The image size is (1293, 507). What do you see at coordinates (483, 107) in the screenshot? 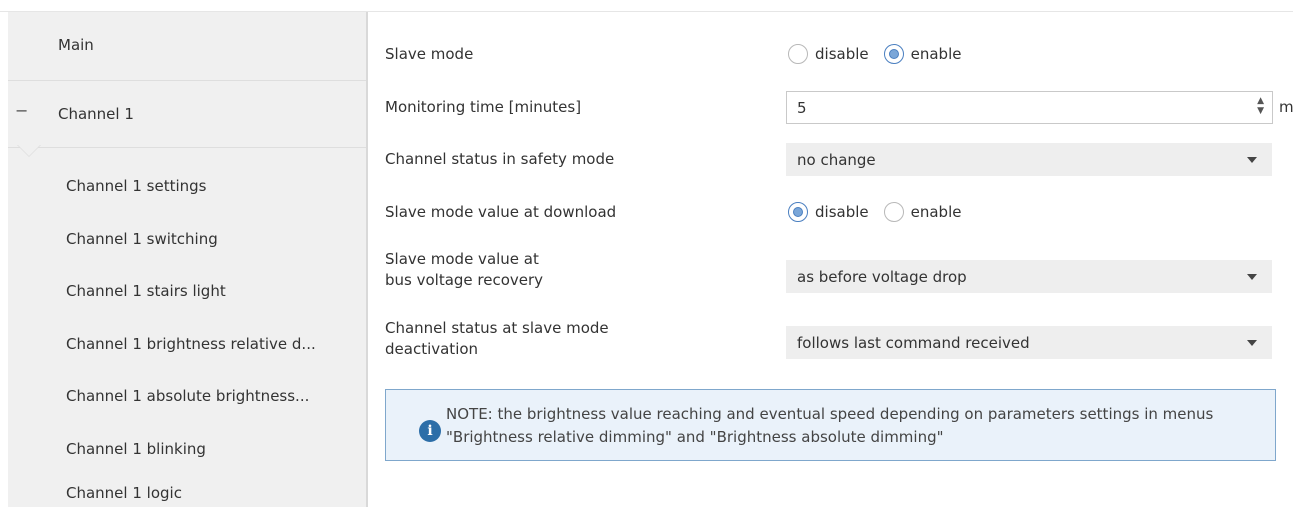
I see `monitoring-time-label: Monitoring time [minutes]` at bounding box center [483, 107].